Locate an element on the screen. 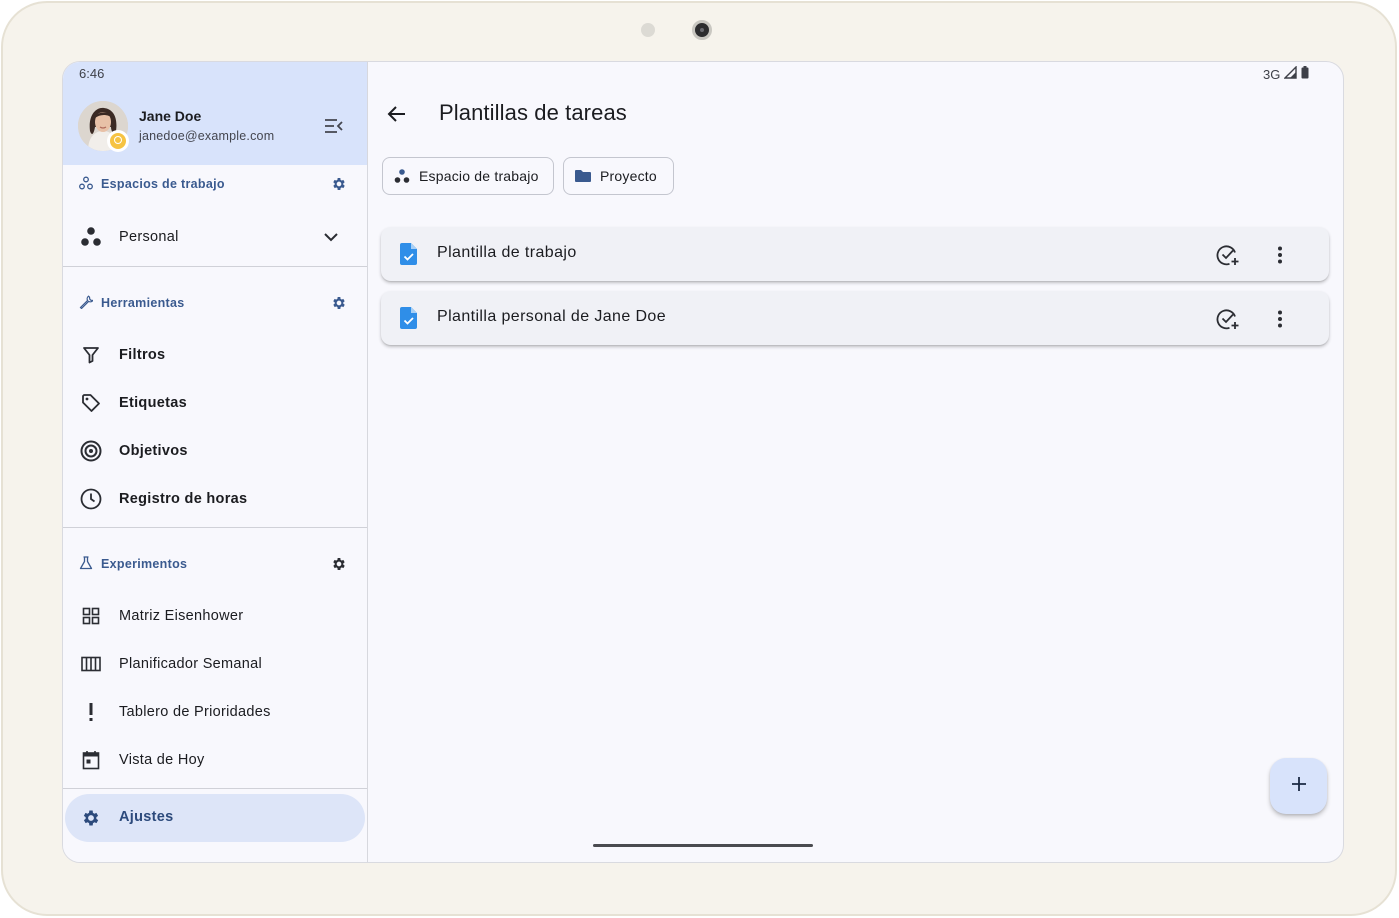 The height and width of the screenshot is (918, 1399). sidebar-item-label: Vista de Hoy is located at coordinates (162, 760).